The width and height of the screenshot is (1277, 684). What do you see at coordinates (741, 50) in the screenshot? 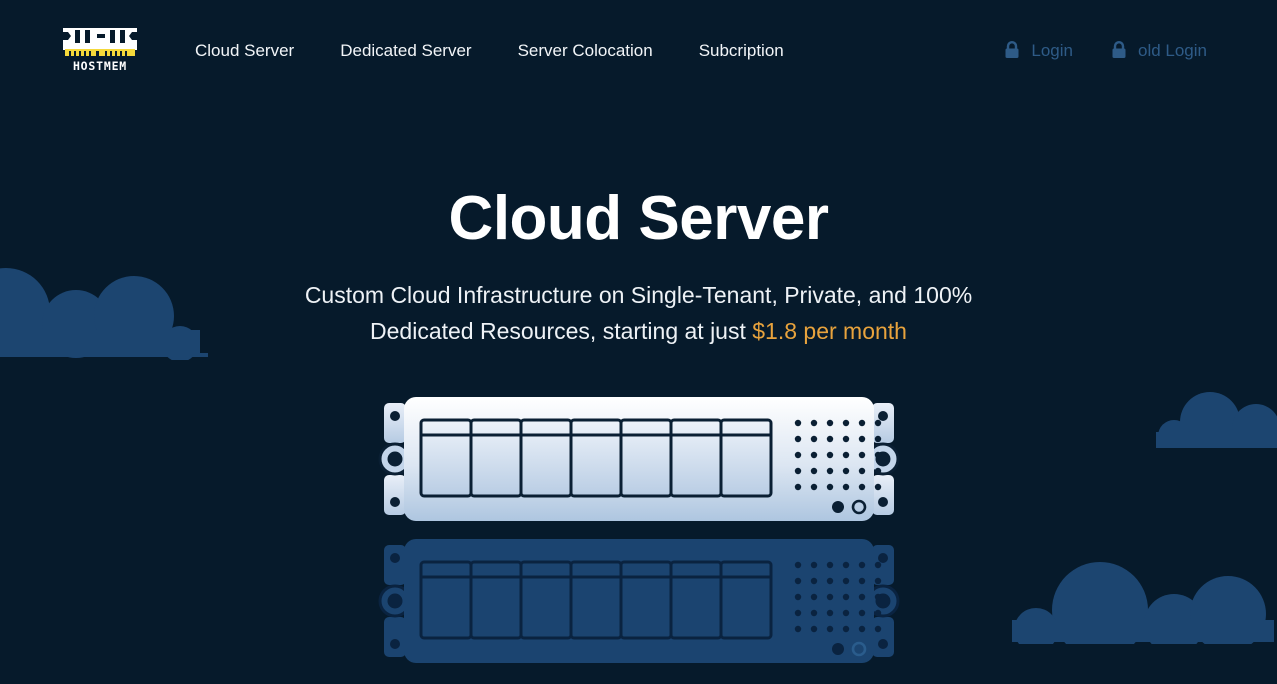
I see `nav-item-subcription: Subcription` at bounding box center [741, 50].